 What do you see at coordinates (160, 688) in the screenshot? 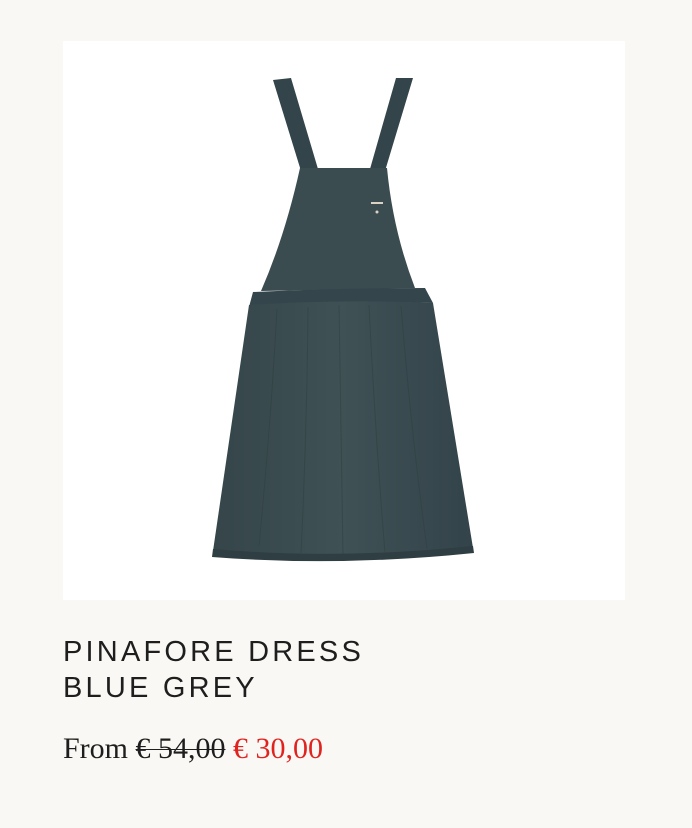
I see `product-title-line-2: BLUE GREY` at bounding box center [160, 688].